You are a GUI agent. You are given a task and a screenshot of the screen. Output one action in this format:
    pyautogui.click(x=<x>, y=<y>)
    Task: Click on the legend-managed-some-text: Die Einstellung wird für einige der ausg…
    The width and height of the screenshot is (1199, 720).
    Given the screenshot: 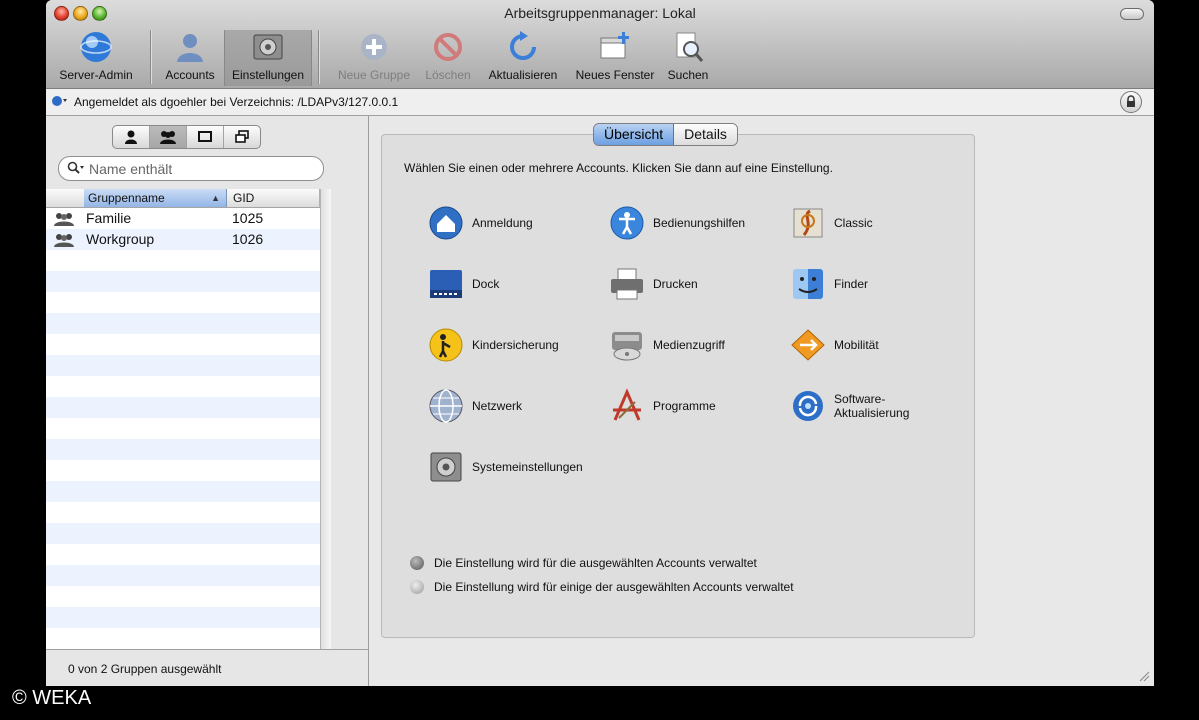 What is the action you would take?
    pyautogui.click(x=614, y=587)
    